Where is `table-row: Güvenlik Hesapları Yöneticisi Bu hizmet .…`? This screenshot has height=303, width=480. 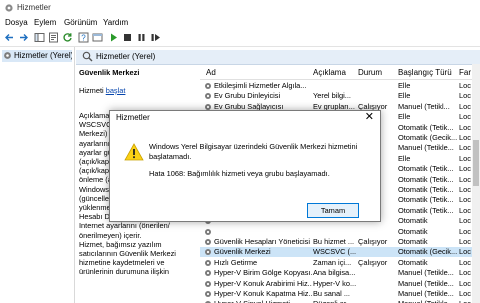 table-row: Güvenlik Hesapları Yöneticisi Bu hizmet .… is located at coordinates (340, 242).